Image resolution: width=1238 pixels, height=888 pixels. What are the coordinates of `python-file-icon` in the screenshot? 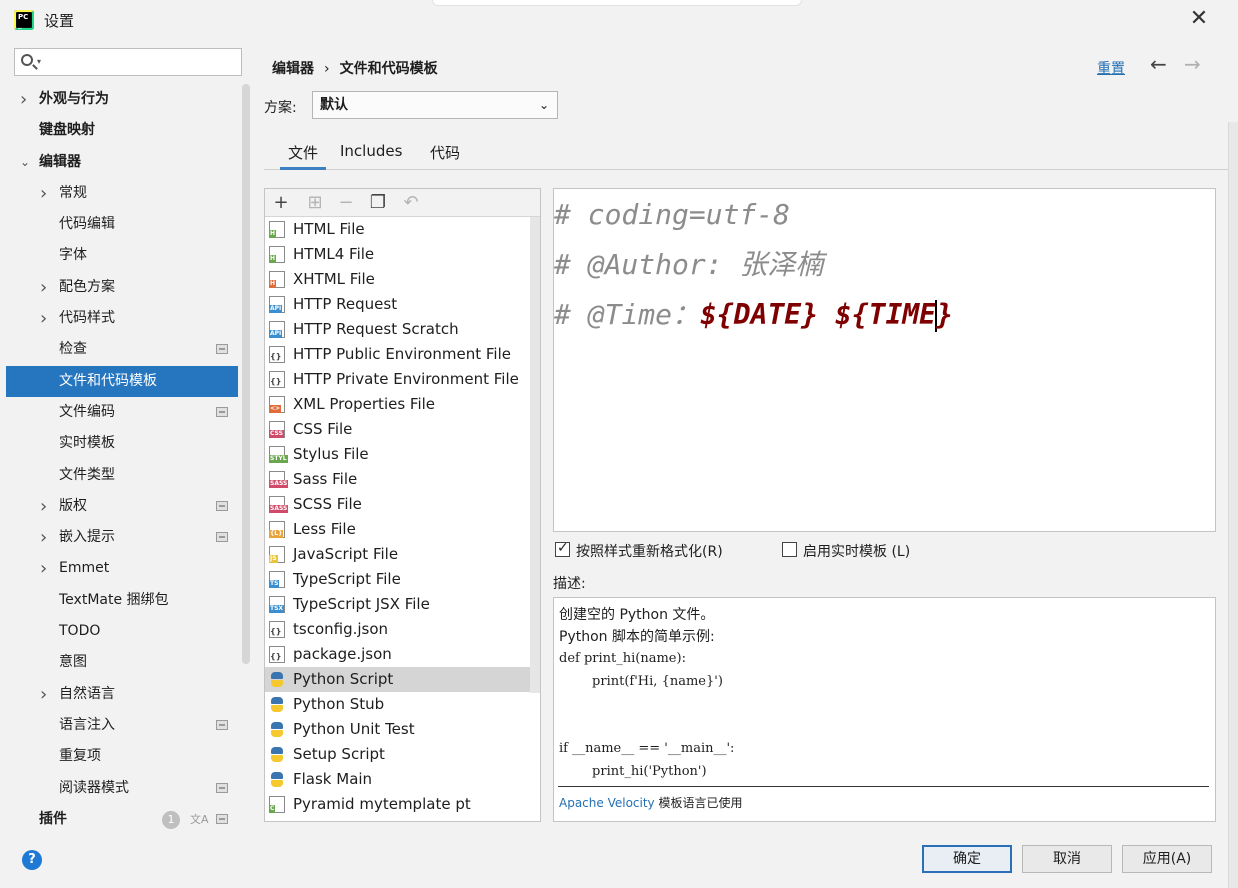 It's located at (277, 679).